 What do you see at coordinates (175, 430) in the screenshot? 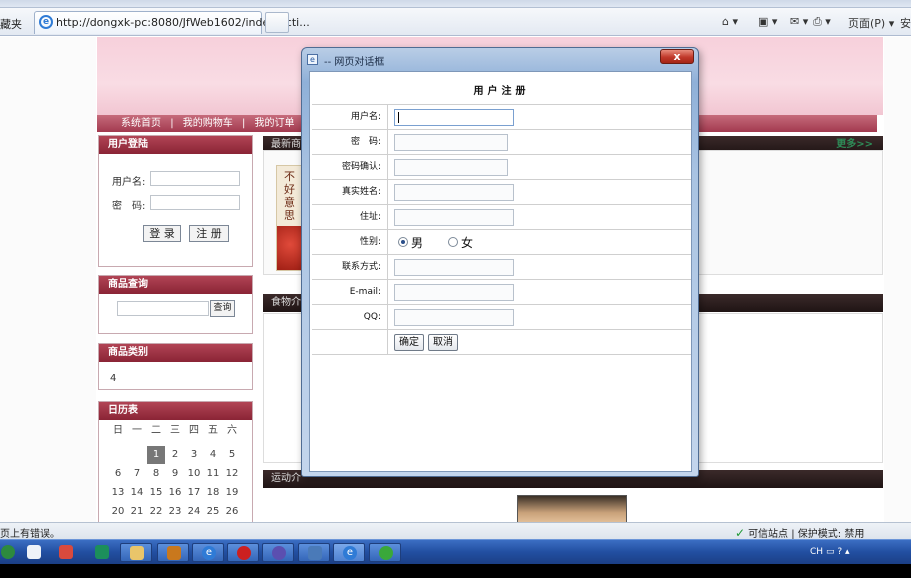
I see `cal-weekday: 三` at bounding box center [175, 430].